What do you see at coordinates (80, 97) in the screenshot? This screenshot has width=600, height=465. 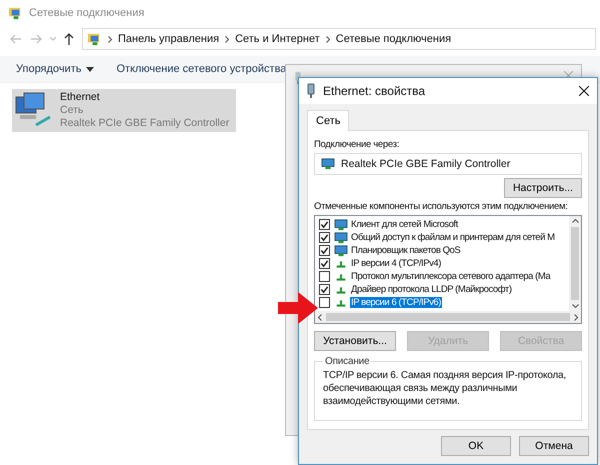 I see `connection-name: Ethernet` at bounding box center [80, 97].